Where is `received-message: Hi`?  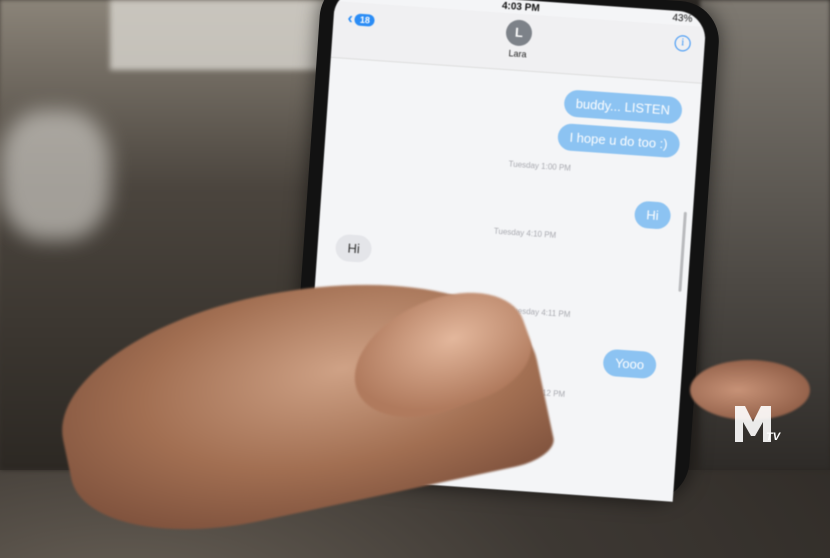
received-message: Hi is located at coordinates (353, 248).